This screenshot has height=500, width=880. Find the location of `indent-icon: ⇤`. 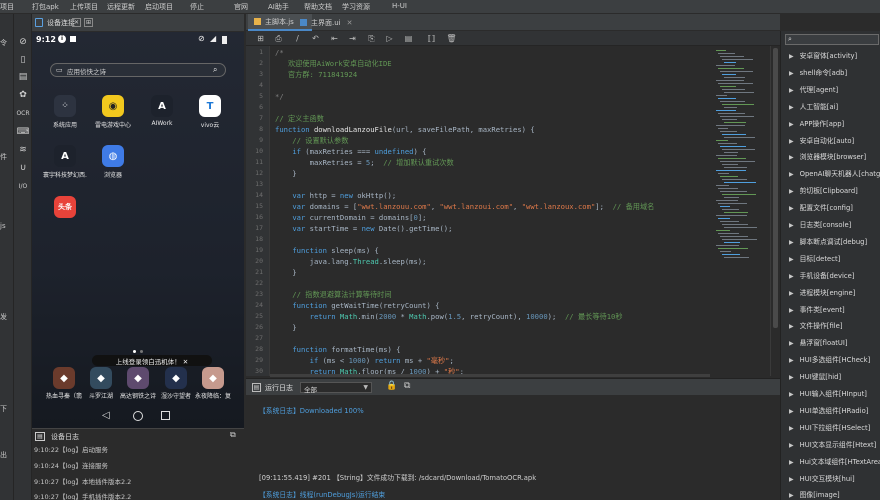

indent-icon: ⇤ is located at coordinates (334, 38).